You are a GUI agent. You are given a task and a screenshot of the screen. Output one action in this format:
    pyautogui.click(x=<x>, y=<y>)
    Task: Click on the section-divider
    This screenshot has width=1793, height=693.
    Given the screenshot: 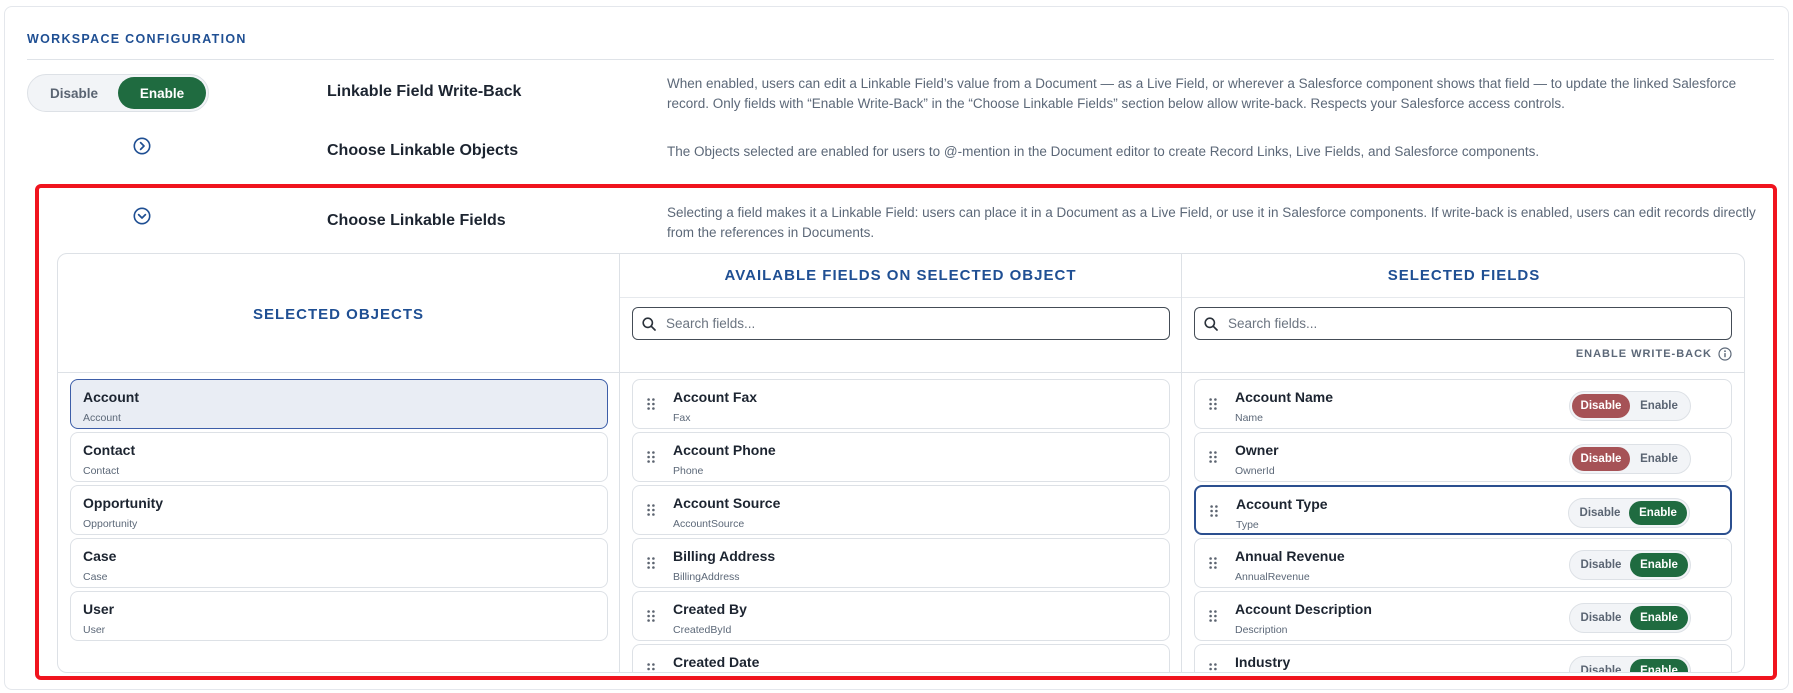 What is the action you would take?
    pyautogui.click(x=900, y=59)
    